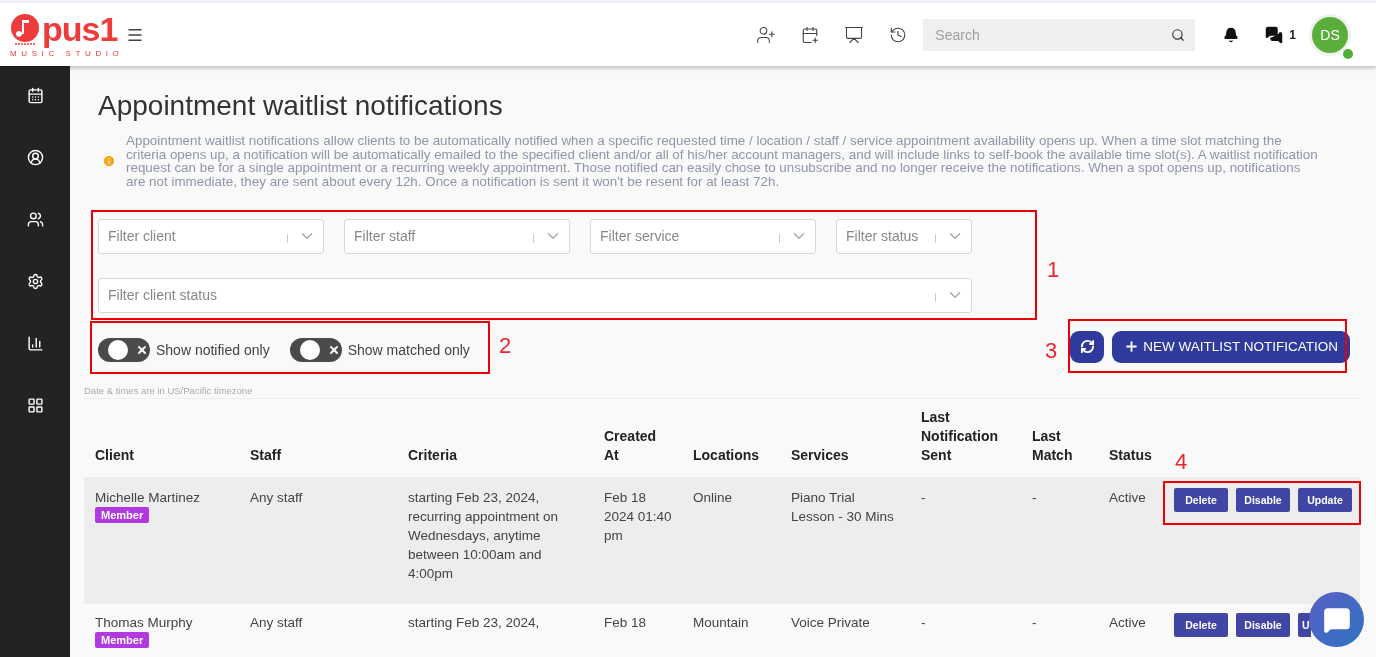 The height and width of the screenshot is (657, 1376). Describe the element at coordinates (457, 236) in the screenshot. I see `filter-select: Filter staff` at that location.